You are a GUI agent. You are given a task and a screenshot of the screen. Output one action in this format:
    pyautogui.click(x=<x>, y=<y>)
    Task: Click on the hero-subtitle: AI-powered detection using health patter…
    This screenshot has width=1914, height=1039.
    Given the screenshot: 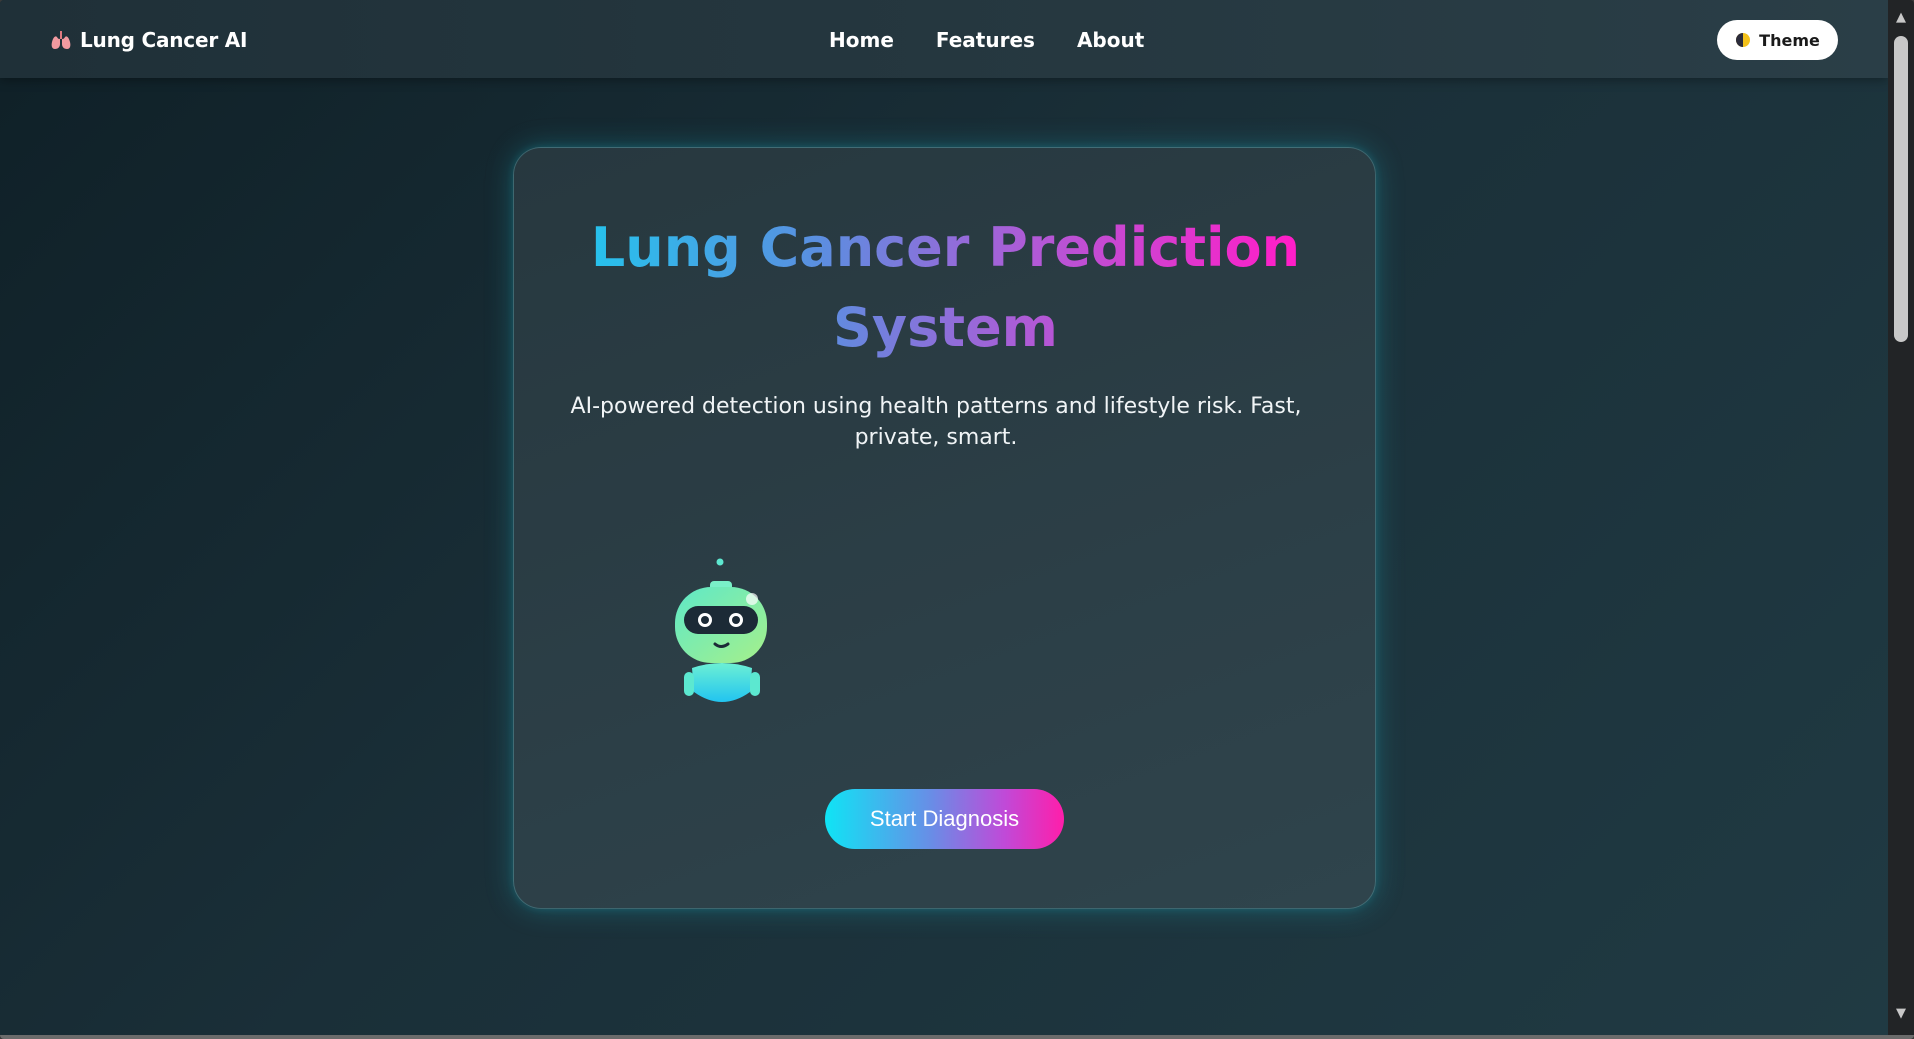 What is the action you would take?
    pyautogui.click(x=936, y=422)
    